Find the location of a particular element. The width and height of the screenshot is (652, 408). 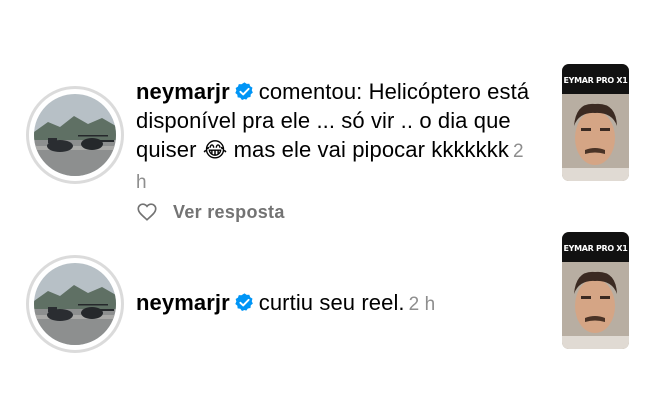

view-reply-link: Ver resposta is located at coordinates (229, 212).